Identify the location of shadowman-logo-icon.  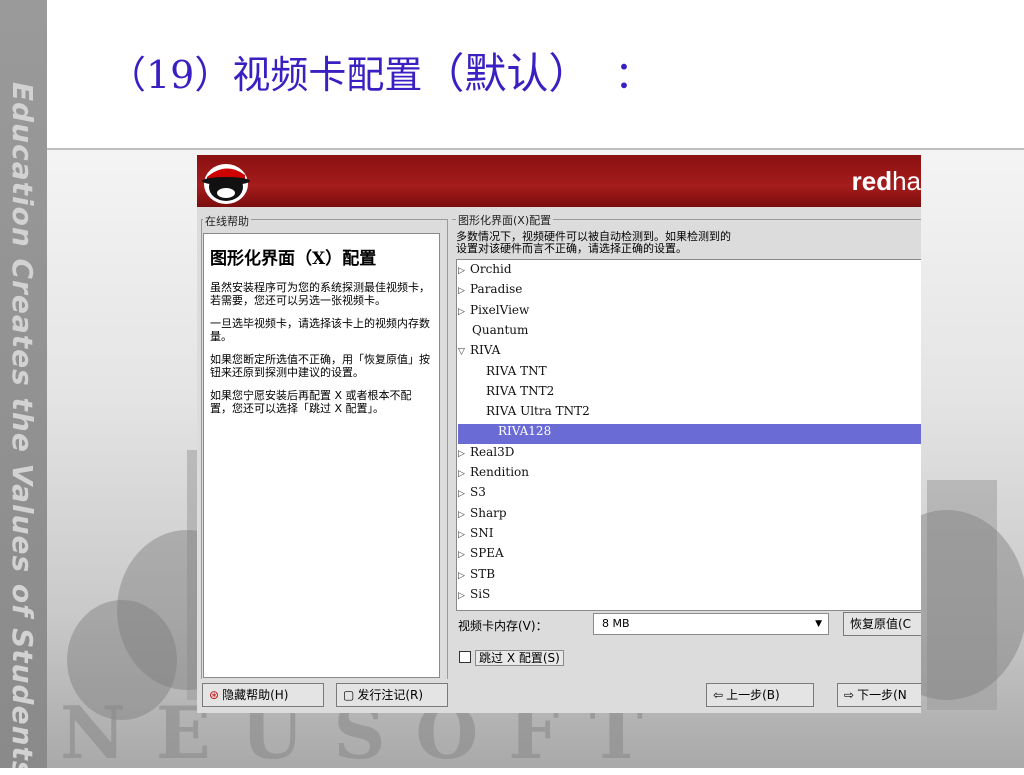
(226, 184).